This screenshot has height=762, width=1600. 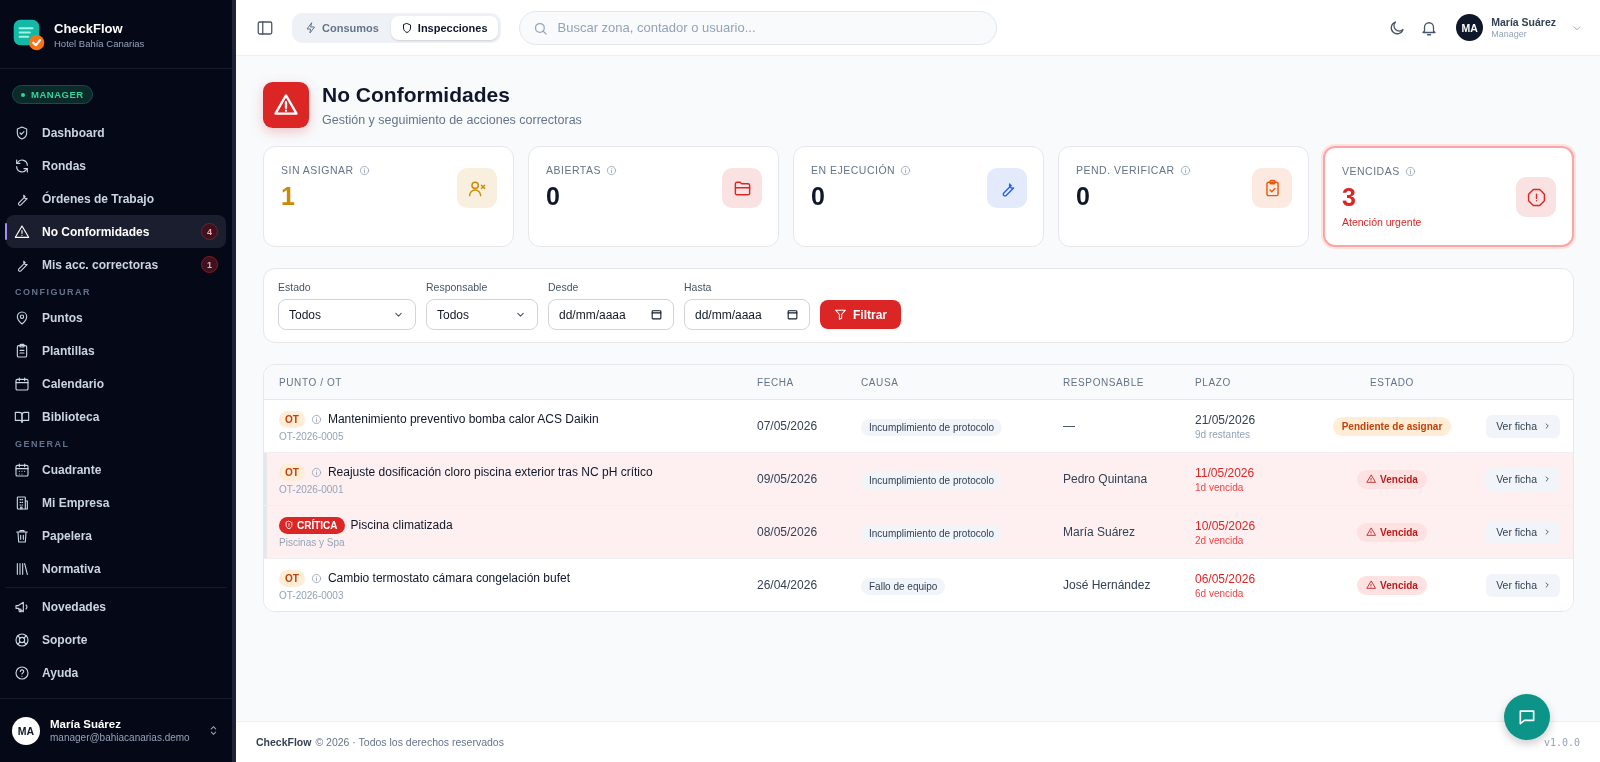 I want to click on nav-item: Órdenes de Trabajo, so click(x=116, y=198).